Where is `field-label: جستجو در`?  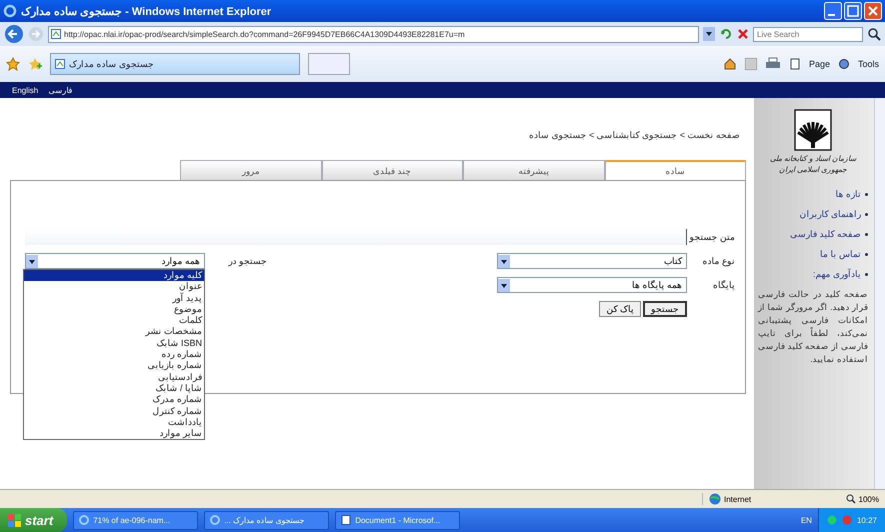
field-label: جستجو در is located at coordinates (247, 261).